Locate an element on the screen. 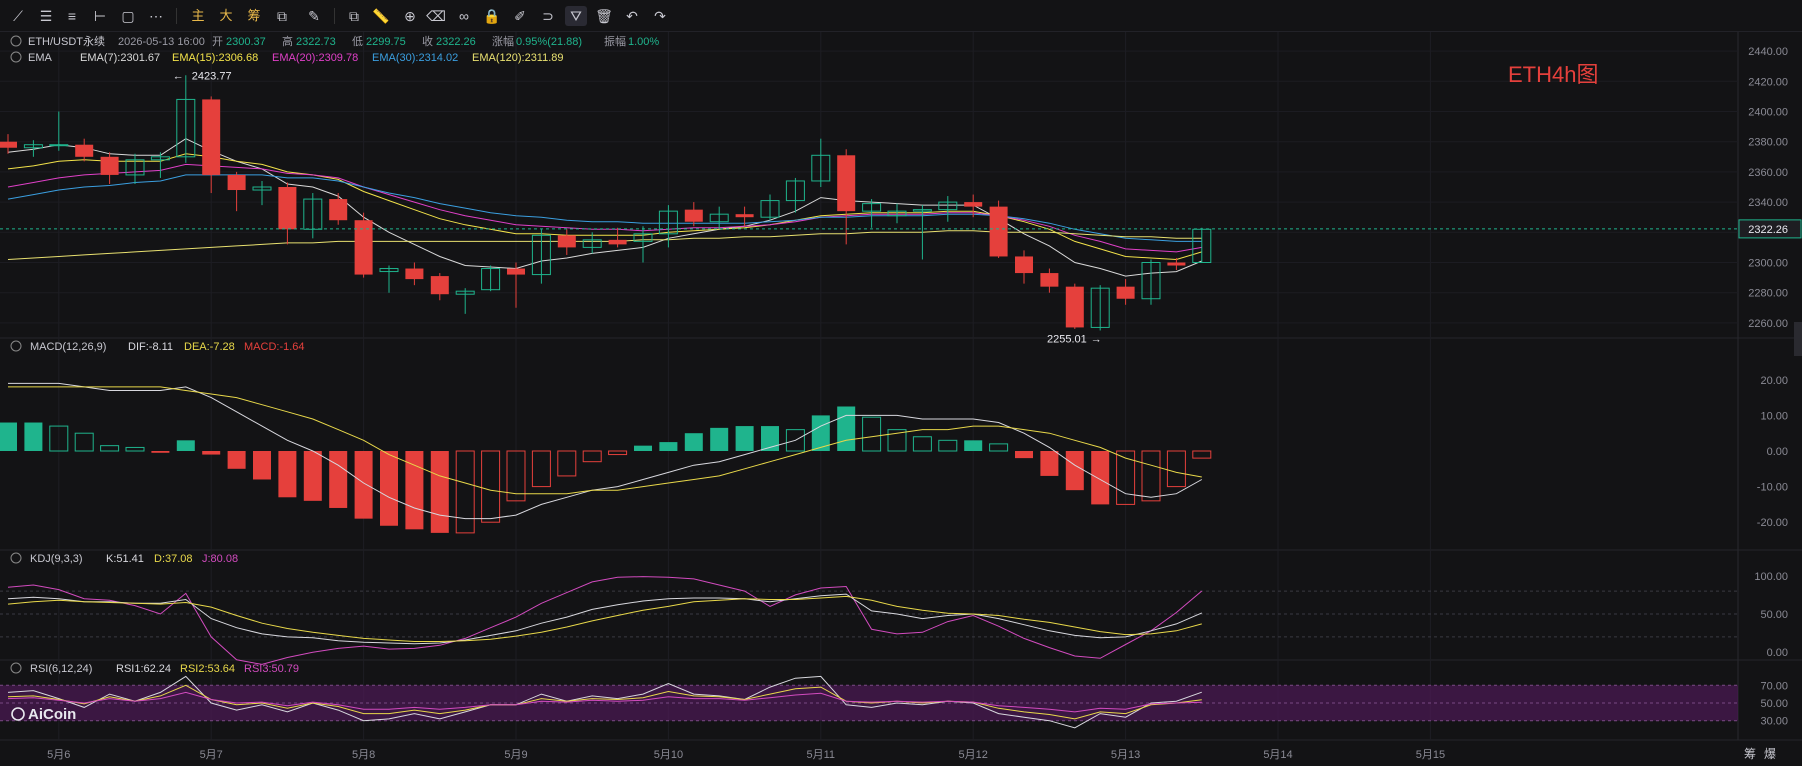  x-tick-label: 5月9 is located at coordinates (515, 755).